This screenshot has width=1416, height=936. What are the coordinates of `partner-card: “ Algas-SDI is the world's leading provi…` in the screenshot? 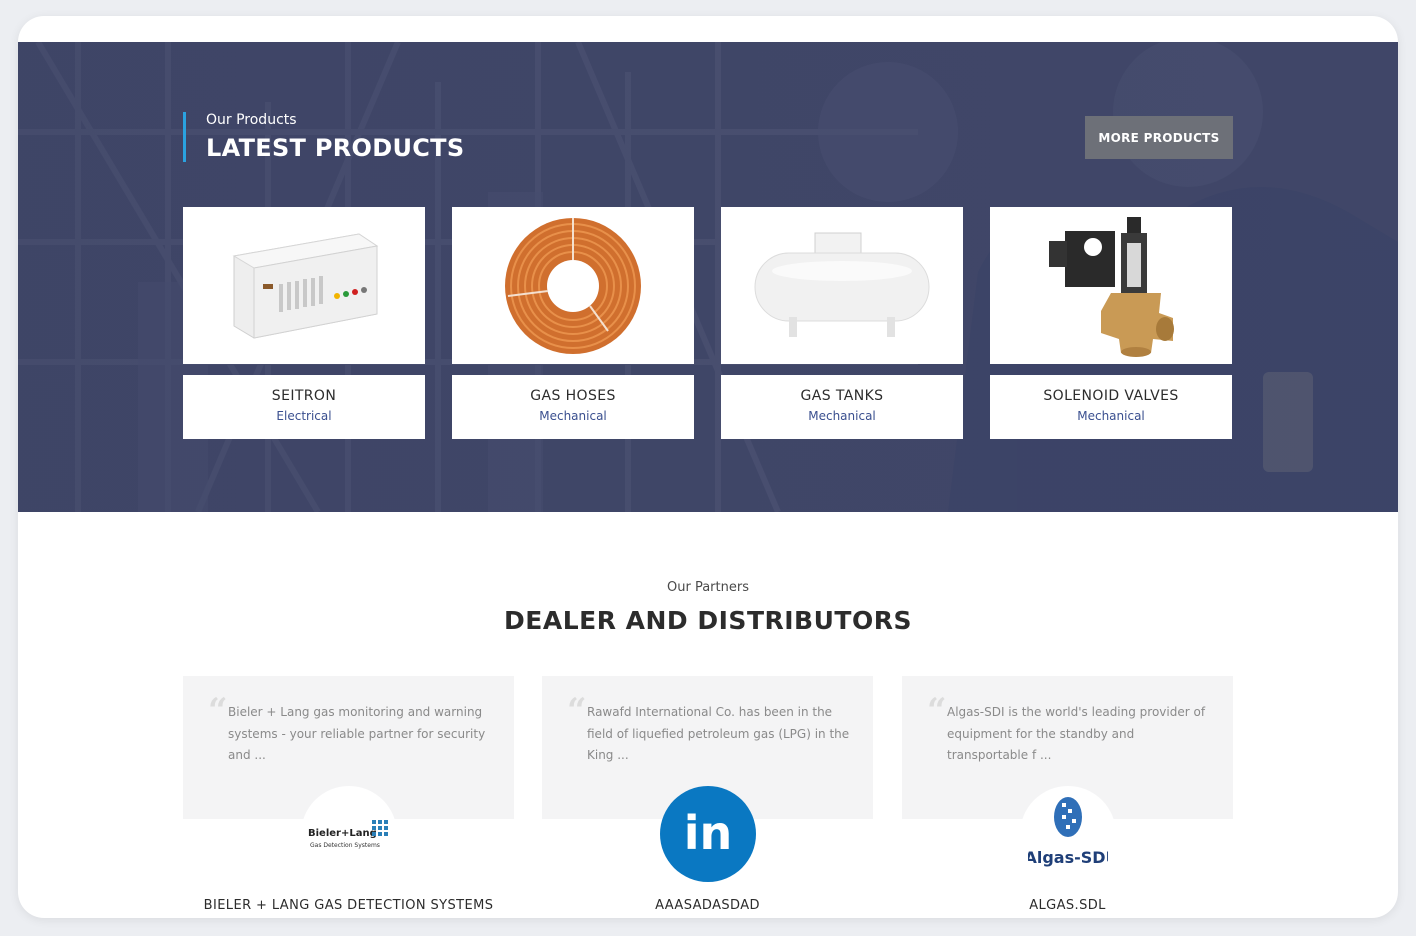 It's located at (1067, 797).